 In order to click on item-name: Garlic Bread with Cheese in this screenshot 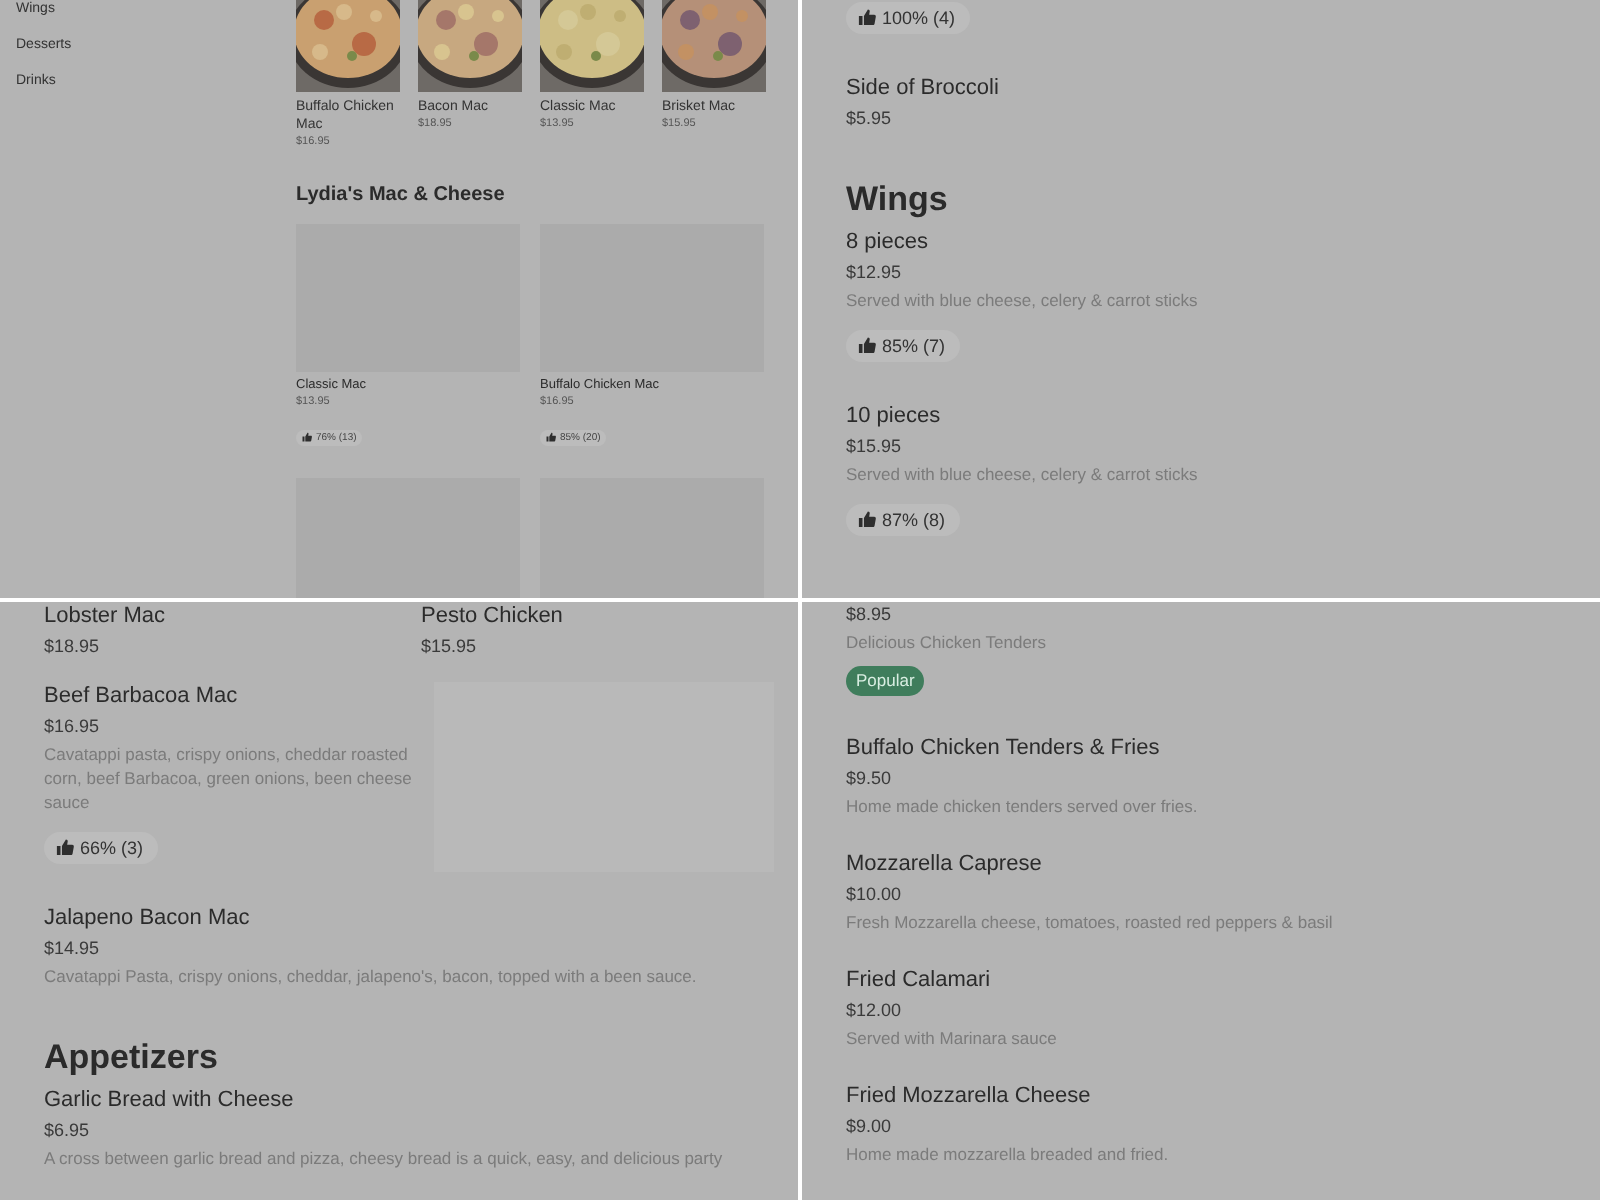, I will do `click(169, 1100)`.